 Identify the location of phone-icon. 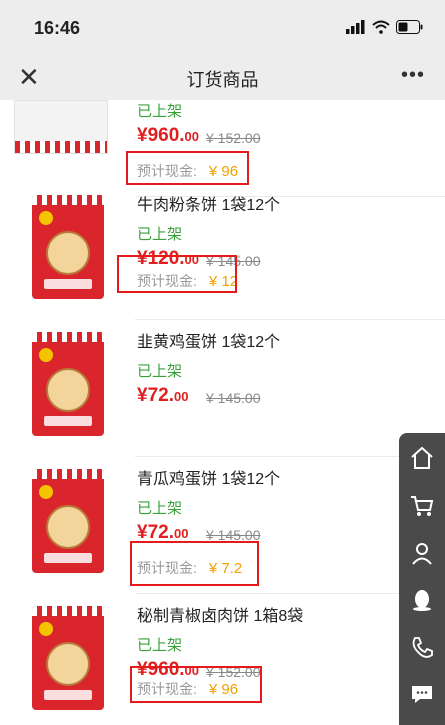
(422, 648).